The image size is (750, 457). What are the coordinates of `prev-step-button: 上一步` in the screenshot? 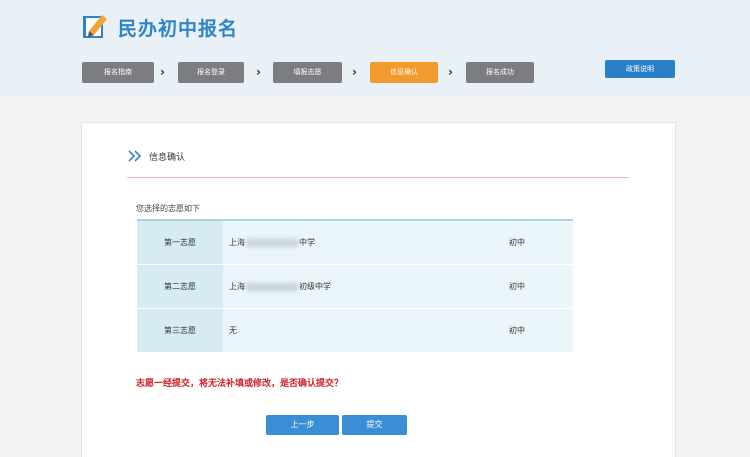 It's located at (302, 425).